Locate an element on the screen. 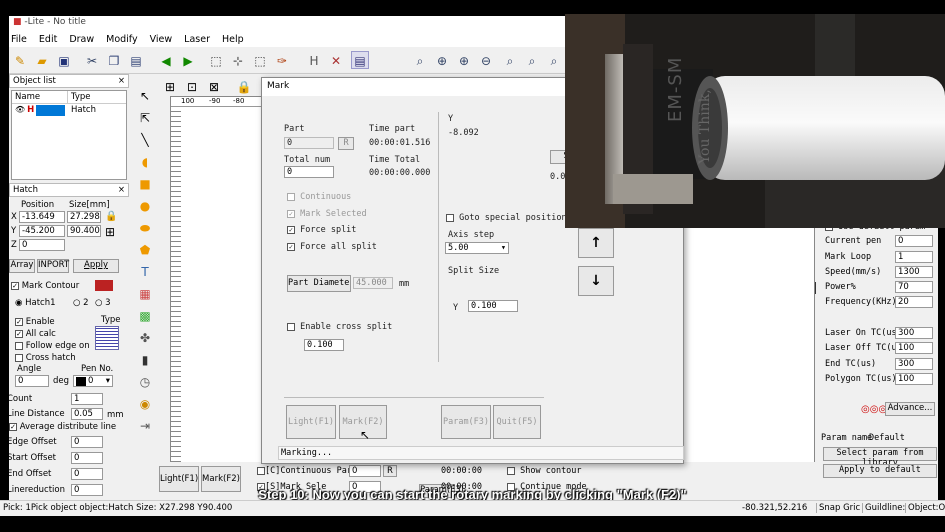  polygon-icon: ⬟ is located at coordinates (145, 249).